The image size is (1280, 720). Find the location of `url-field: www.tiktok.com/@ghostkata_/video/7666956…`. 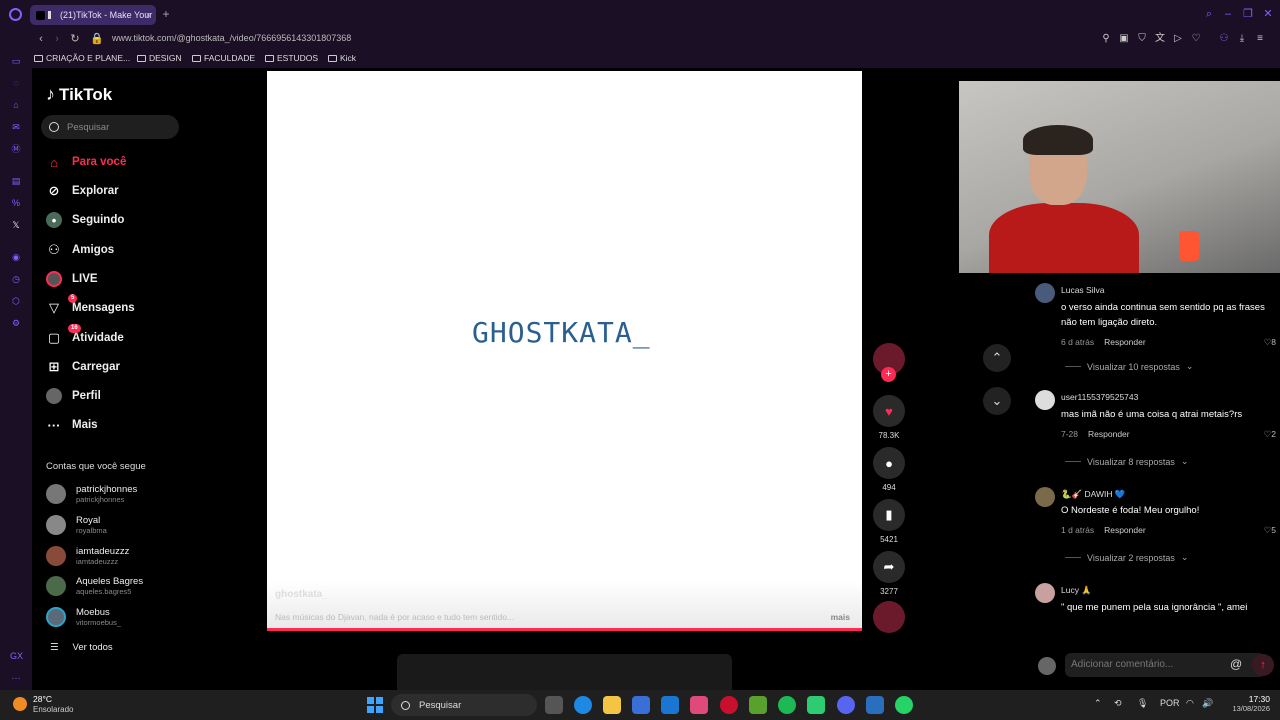

url-field: www.tiktok.com/@ghostkata_/video/7666956… is located at coordinates (231, 38).